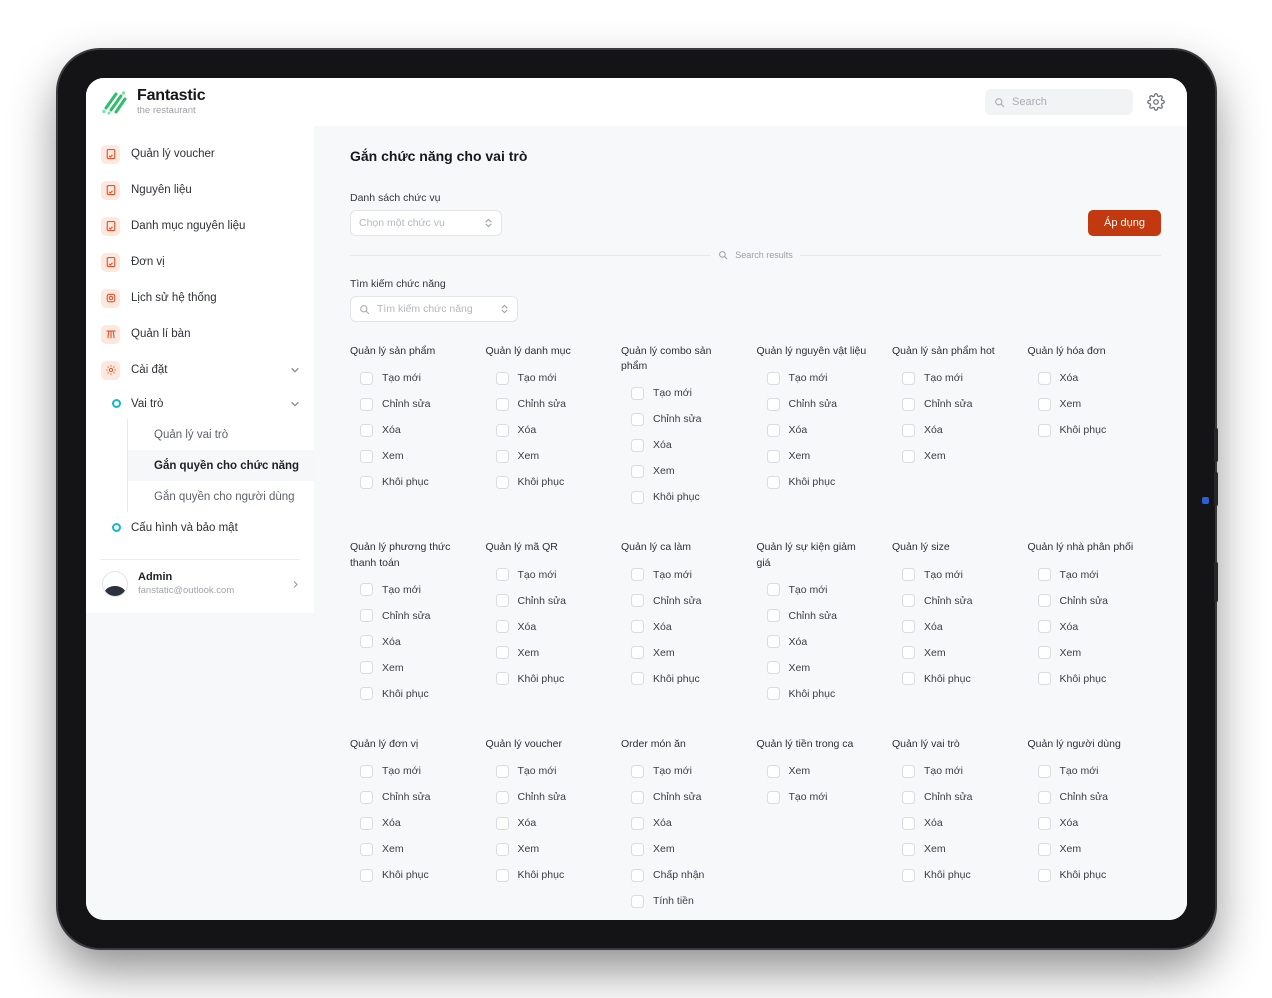 This screenshot has width=1272, height=998. Describe the element at coordinates (200, 190) in the screenshot. I see `sidebar-item-nguyen-lieu: Nguyên liệu` at that location.